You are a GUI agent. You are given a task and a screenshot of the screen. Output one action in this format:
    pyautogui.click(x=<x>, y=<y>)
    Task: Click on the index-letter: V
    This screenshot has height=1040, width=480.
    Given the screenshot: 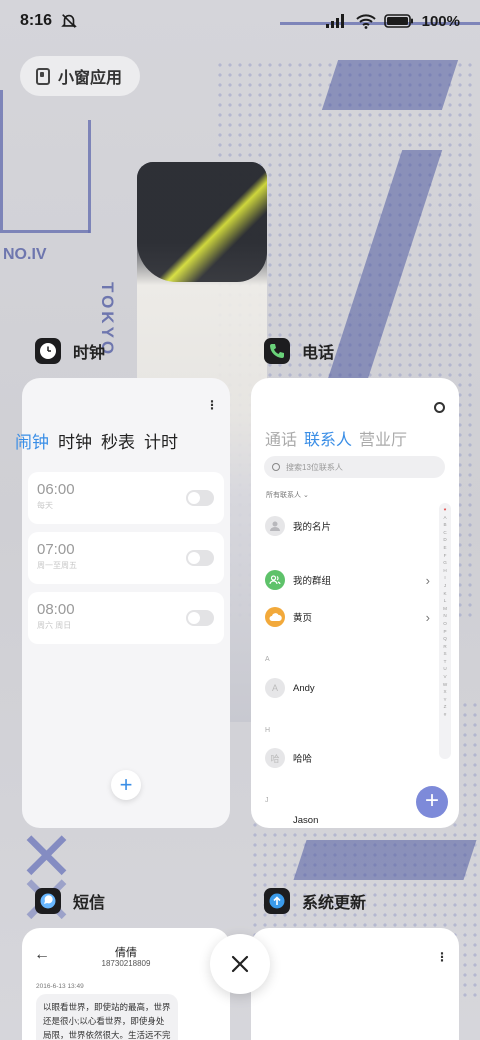 What is the action you would take?
    pyautogui.click(x=444, y=677)
    